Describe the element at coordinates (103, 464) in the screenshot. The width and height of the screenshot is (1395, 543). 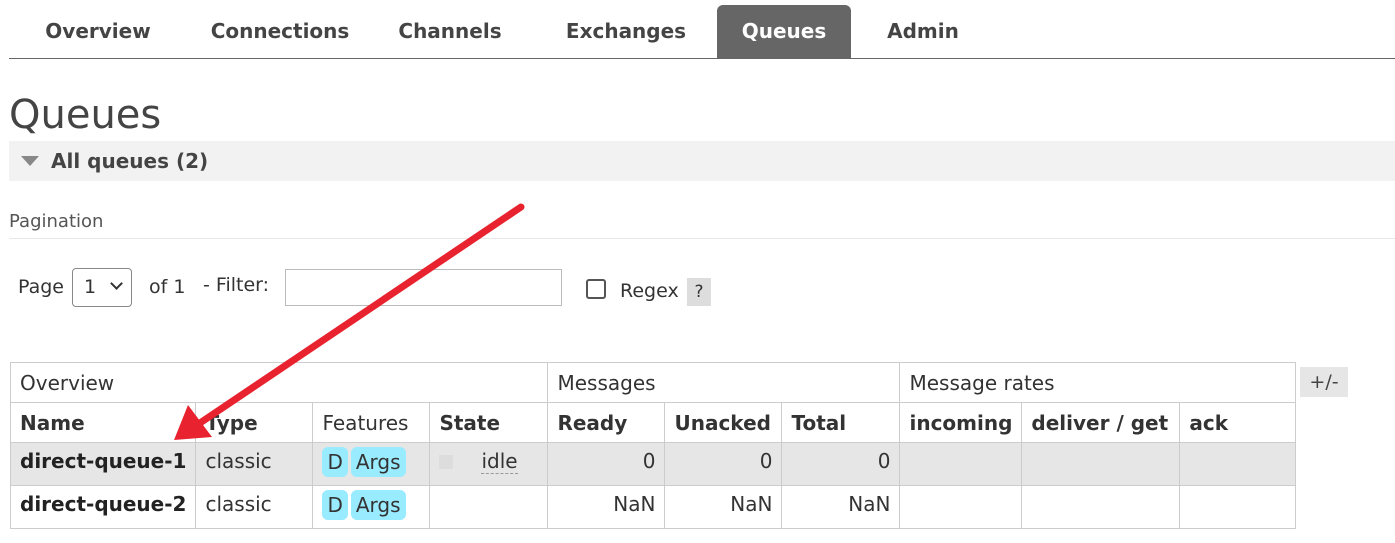
I see `queue-name-link: direct-queue-1` at that location.